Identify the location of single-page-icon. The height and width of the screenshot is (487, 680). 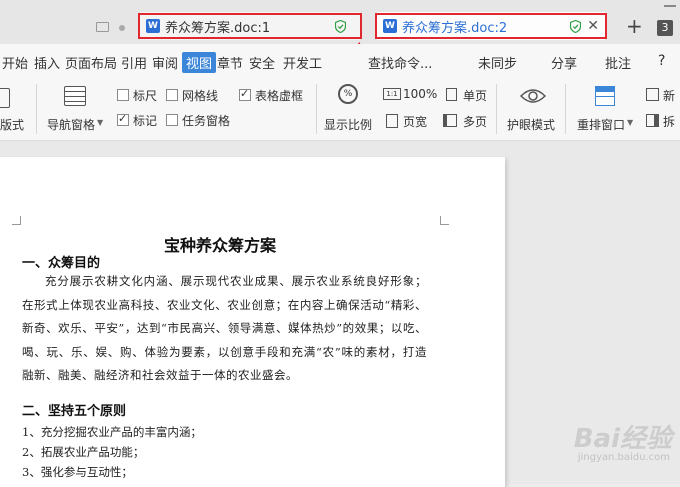
(451, 94).